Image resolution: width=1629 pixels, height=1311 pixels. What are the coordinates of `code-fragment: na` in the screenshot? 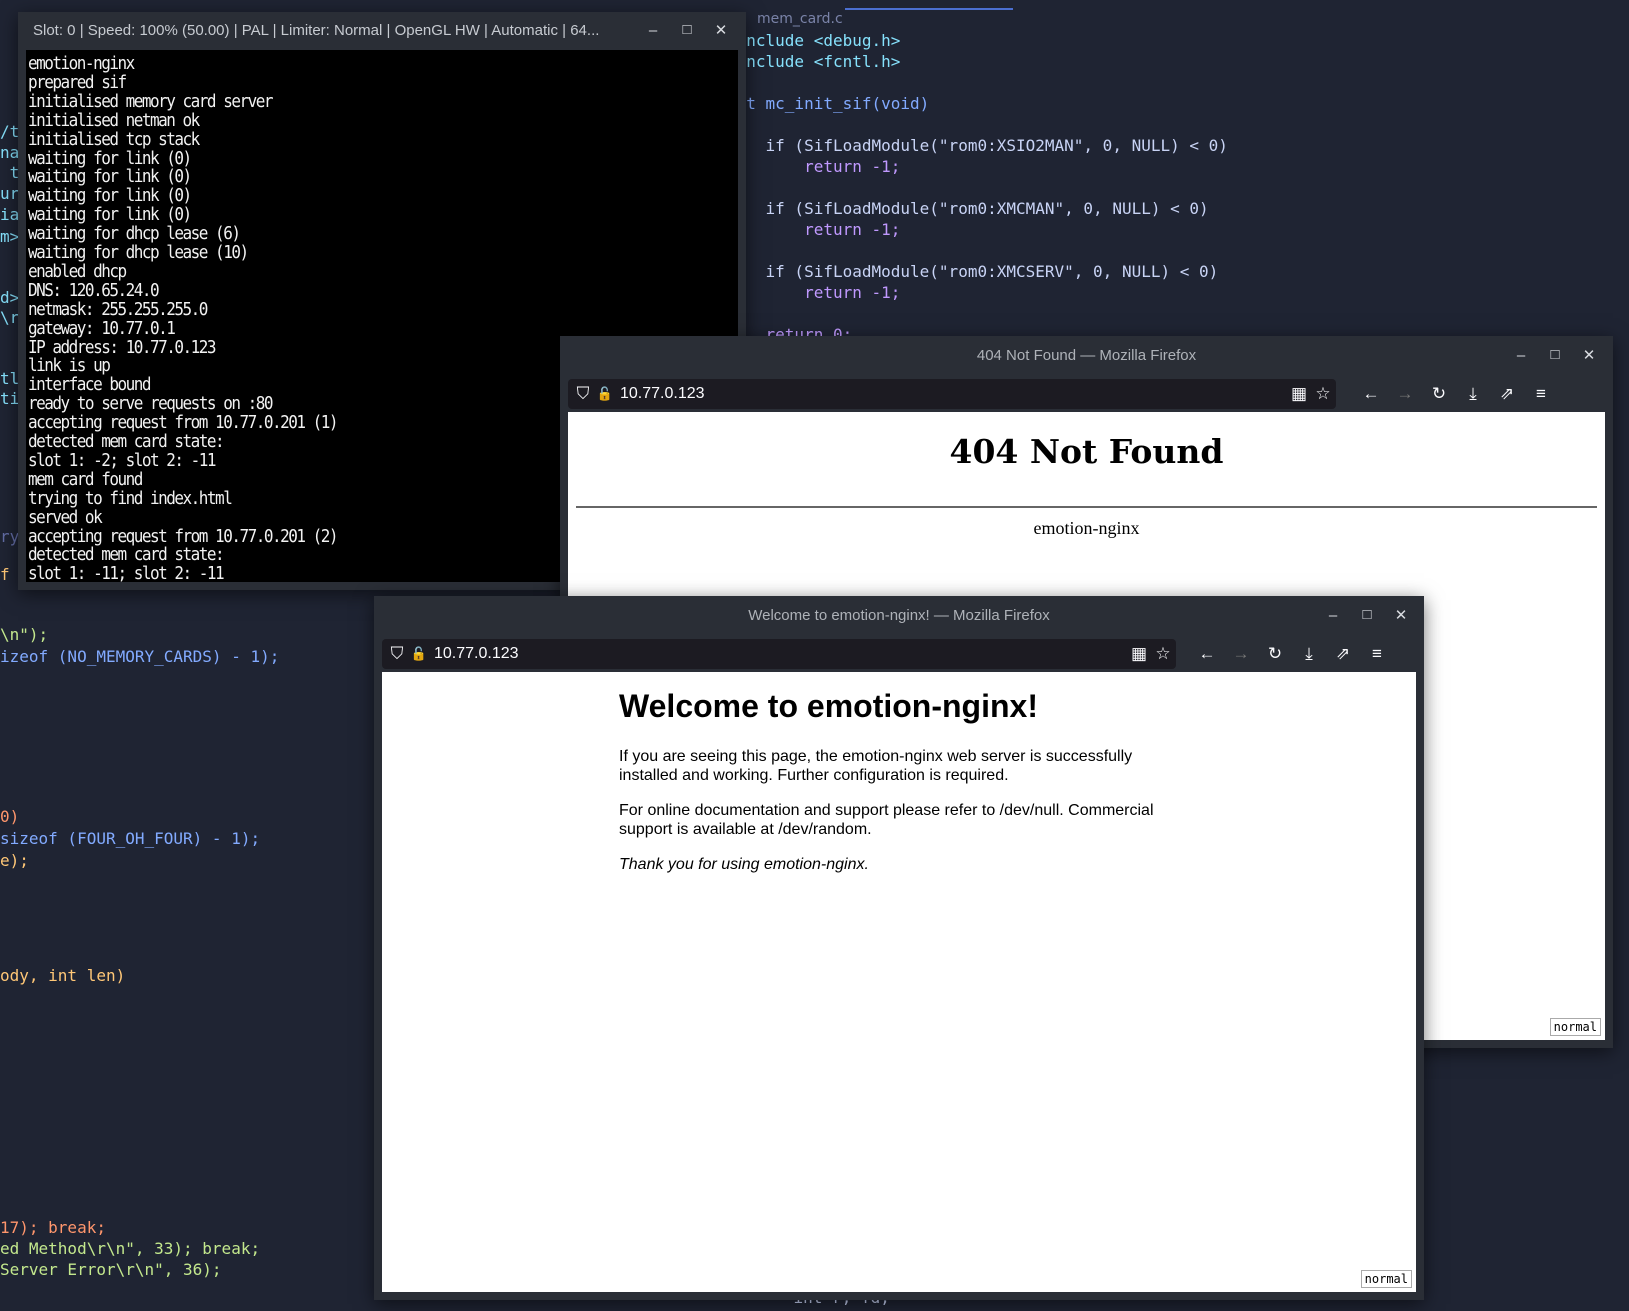 It's located at (10, 152).